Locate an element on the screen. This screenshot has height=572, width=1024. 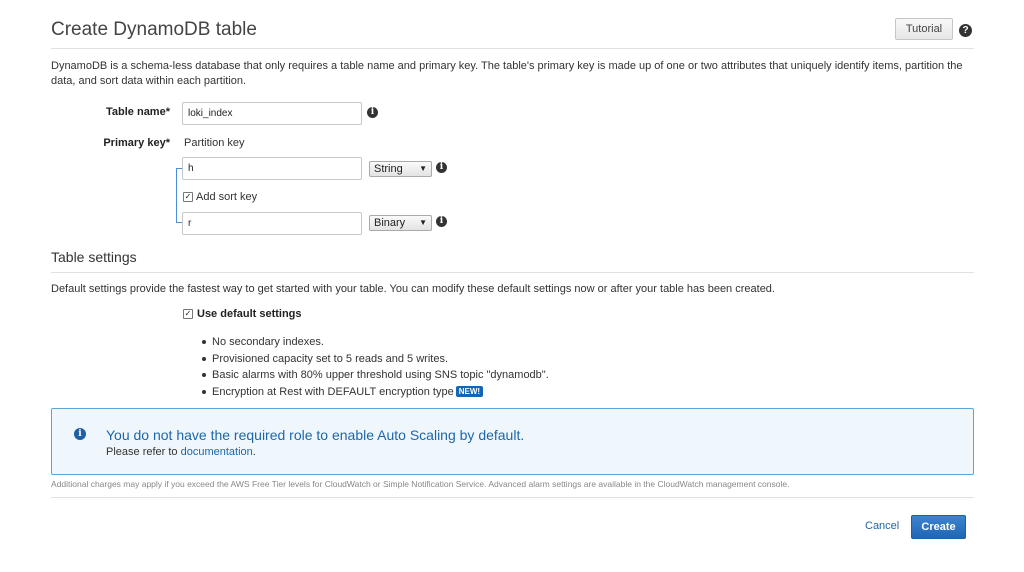
partition-key-label: Partition key is located at coordinates (214, 143).